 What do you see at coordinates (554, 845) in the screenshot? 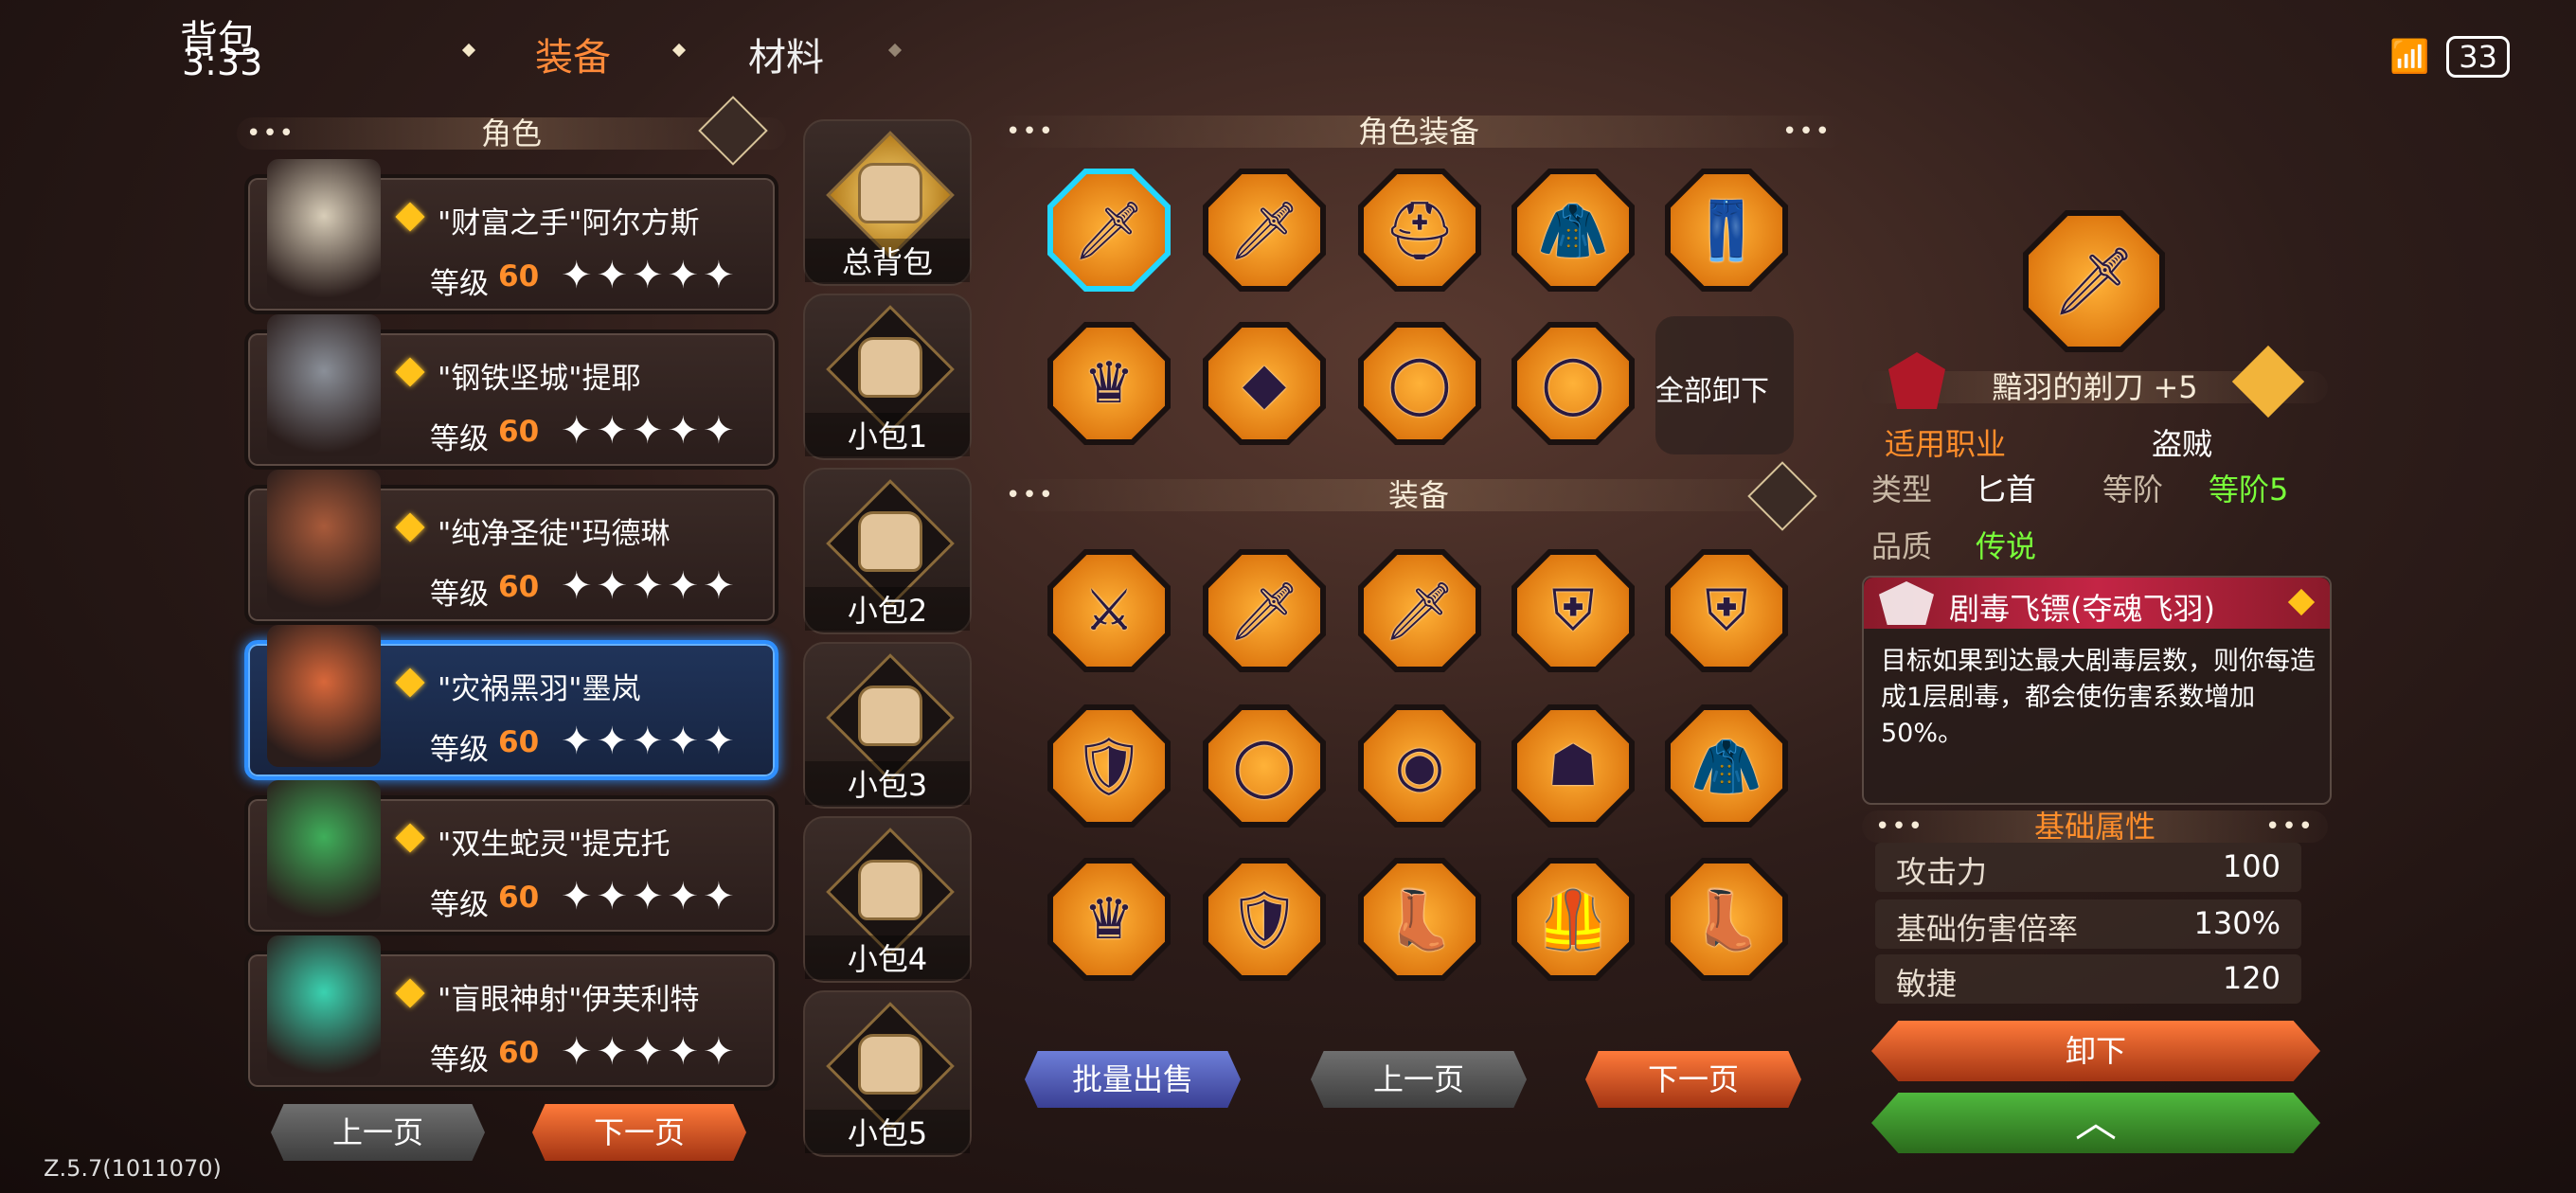
I see `character-name: "双生蛇灵"提克托` at bounding box center [554, 845].